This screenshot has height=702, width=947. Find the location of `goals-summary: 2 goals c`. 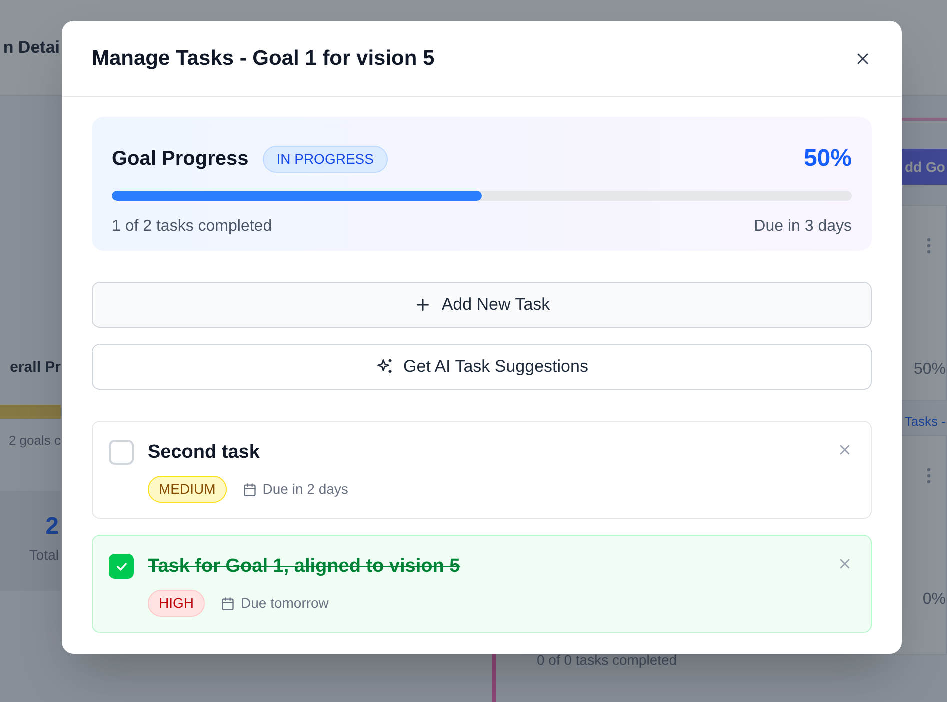

goals-summary: 2 goals c is located at coordinates (34, 441).